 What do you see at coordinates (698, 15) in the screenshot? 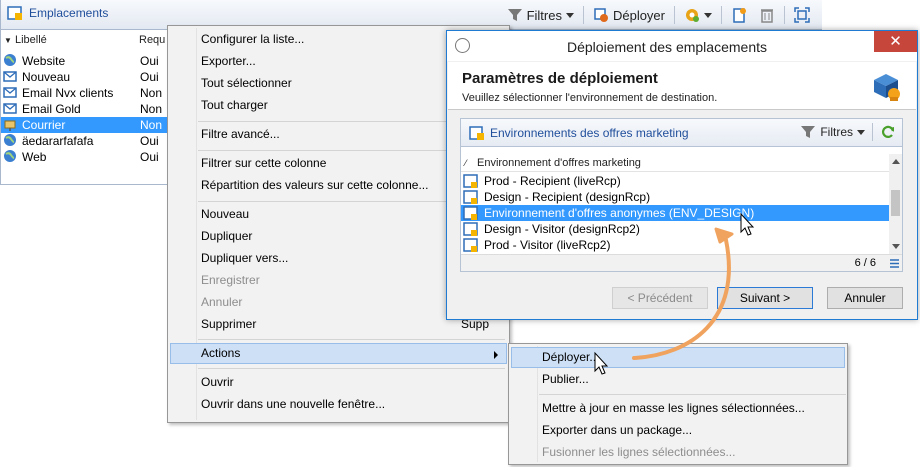
I see `actions-gear-button` at bounding box center [698, 15].